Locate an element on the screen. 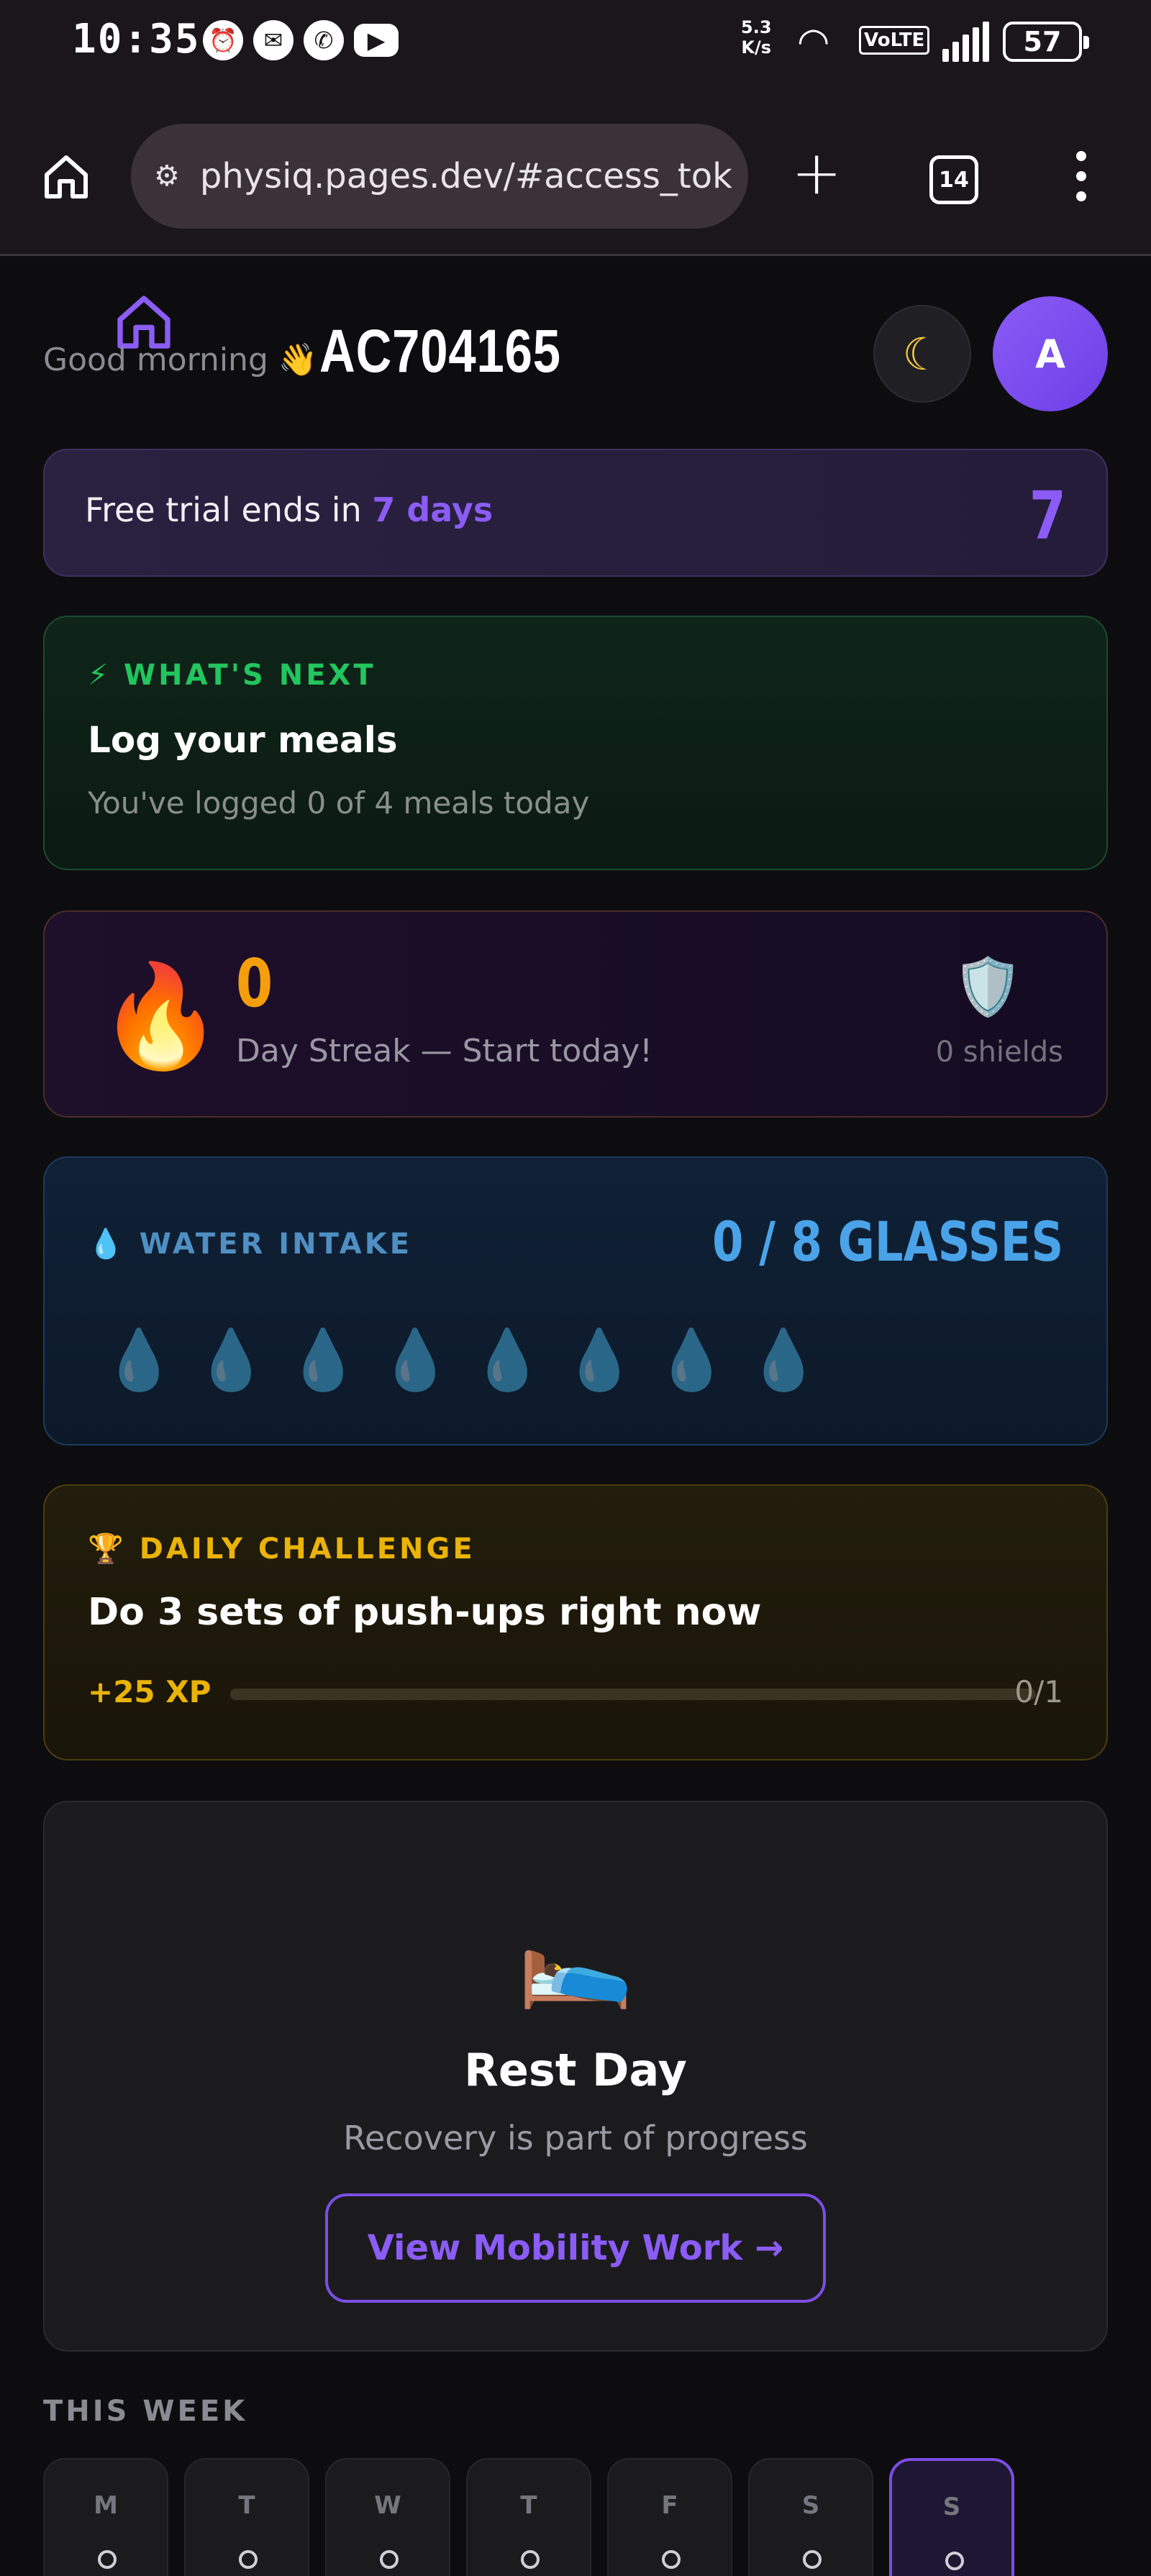  day-cell: S is located at coordinates (810, 2517).